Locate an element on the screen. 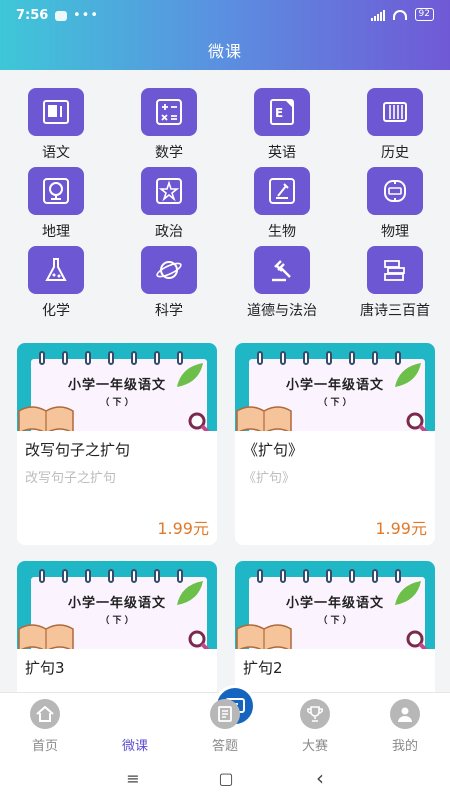 The image size is (450, 800). tab-micro-lesson: 微课 is located at coordinates (178, 719).